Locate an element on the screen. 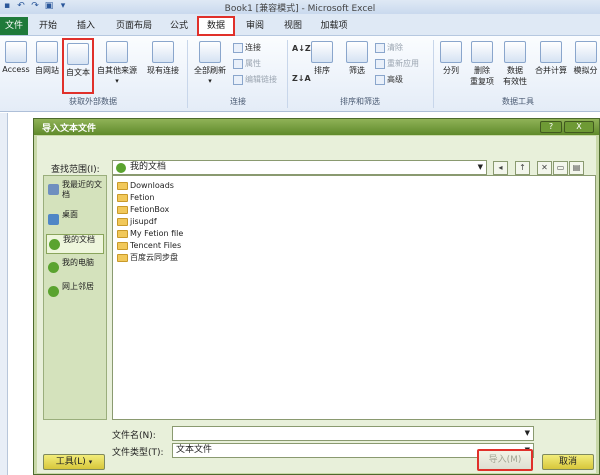 The height and width of the screenshot is (475, 600). views-icon: ▤ is located at coordinates (576, 168).